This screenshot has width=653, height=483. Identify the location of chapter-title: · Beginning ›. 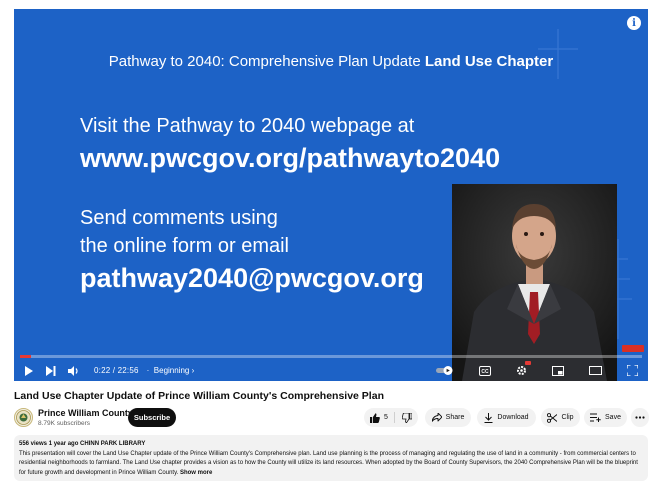
(171, 370).